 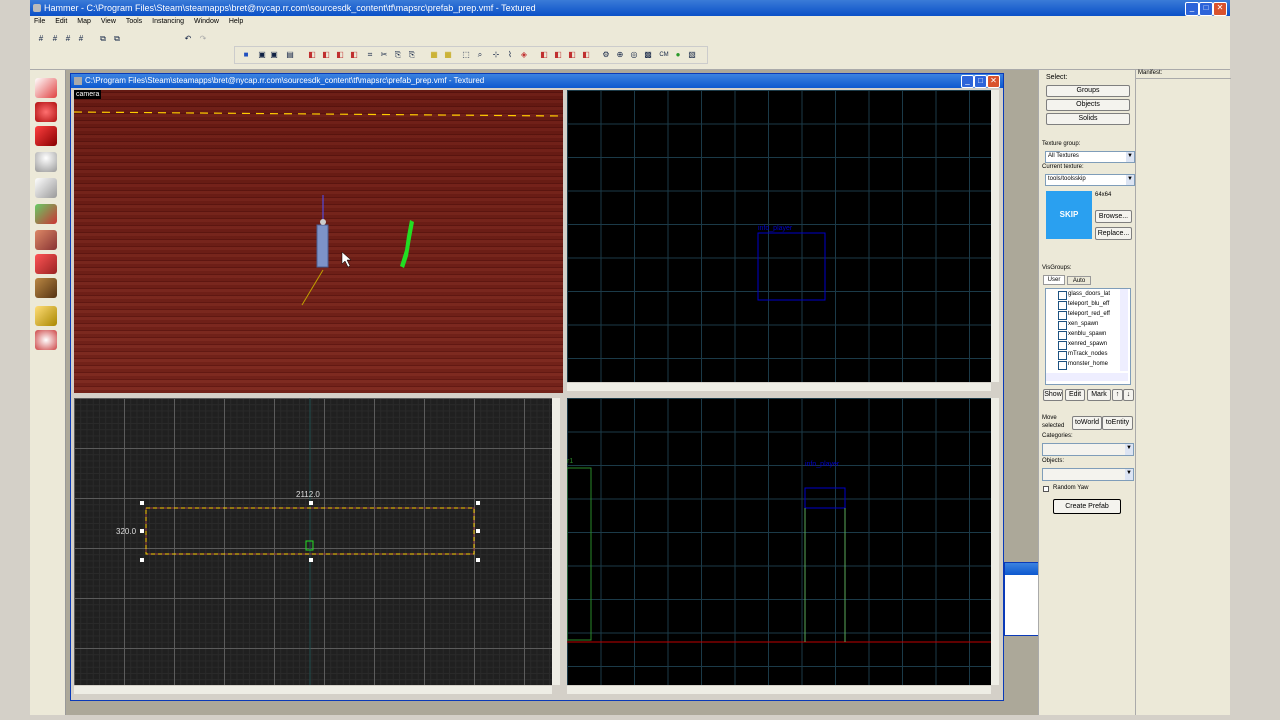 I want to click on handle-tl, so click(x=142, y=503).